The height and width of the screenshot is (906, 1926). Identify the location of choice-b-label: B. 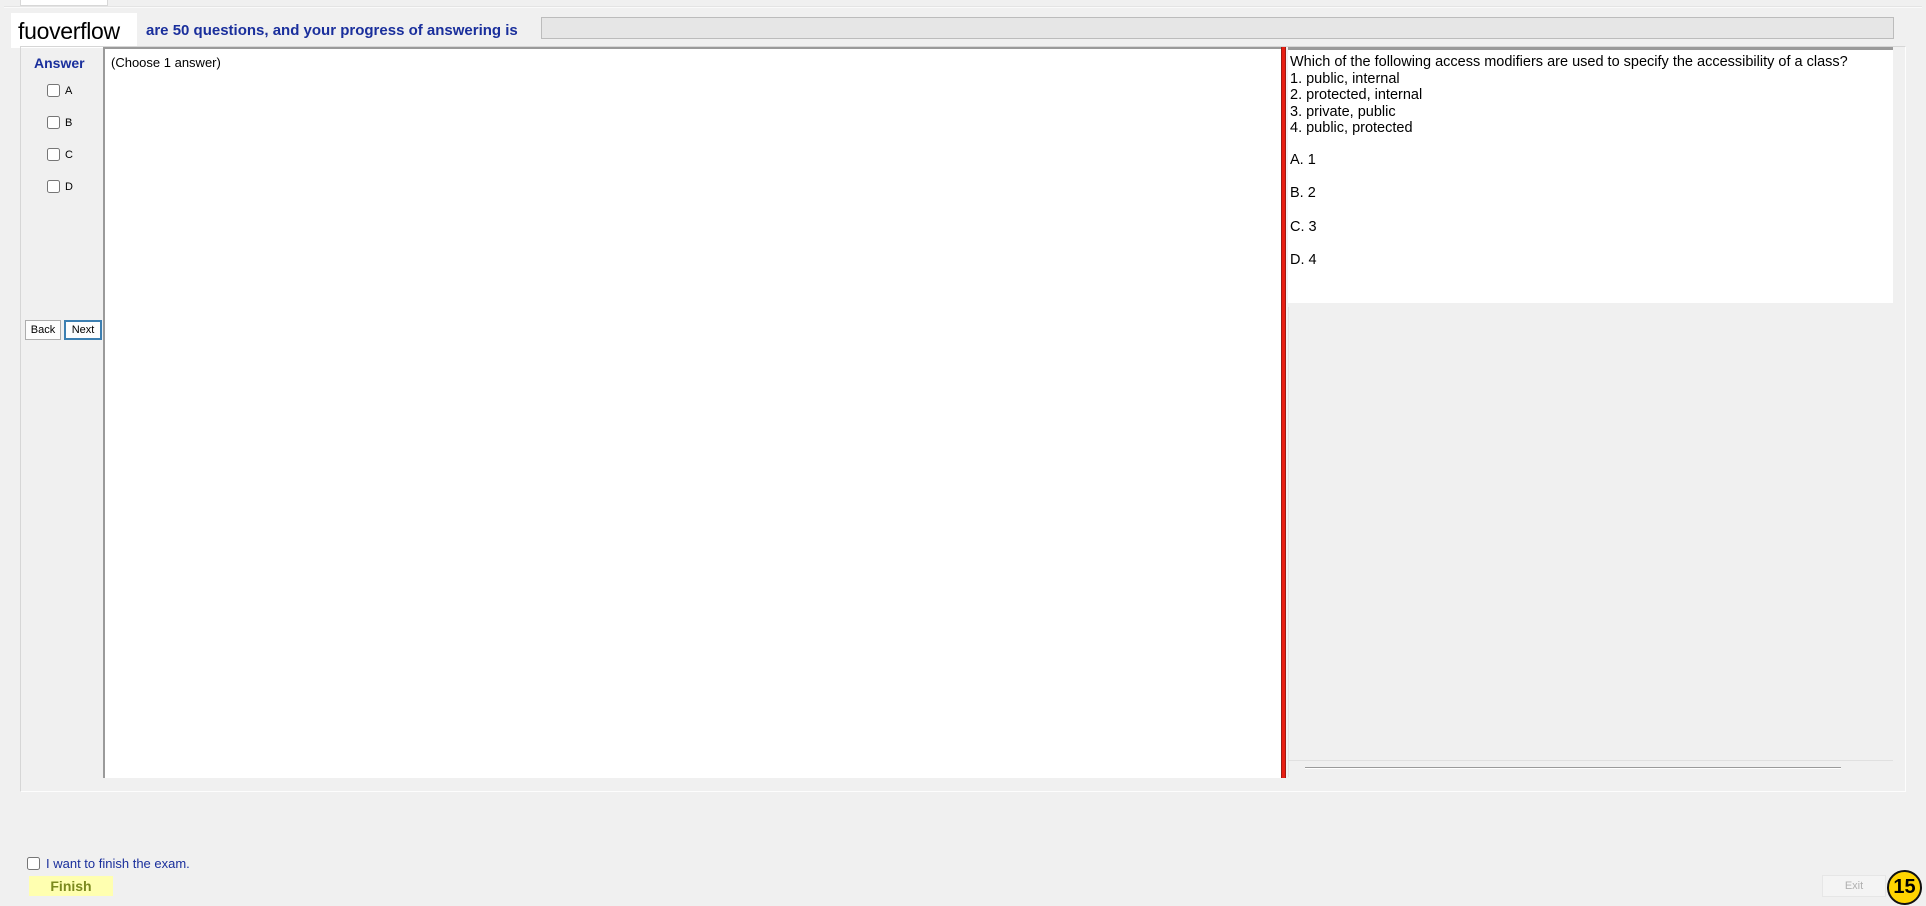
(69, 122).